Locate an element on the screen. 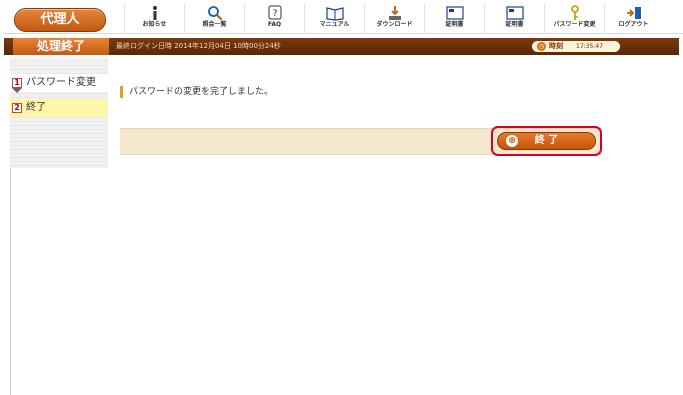  step-label: 終了 is located at coordinates (36, 107).